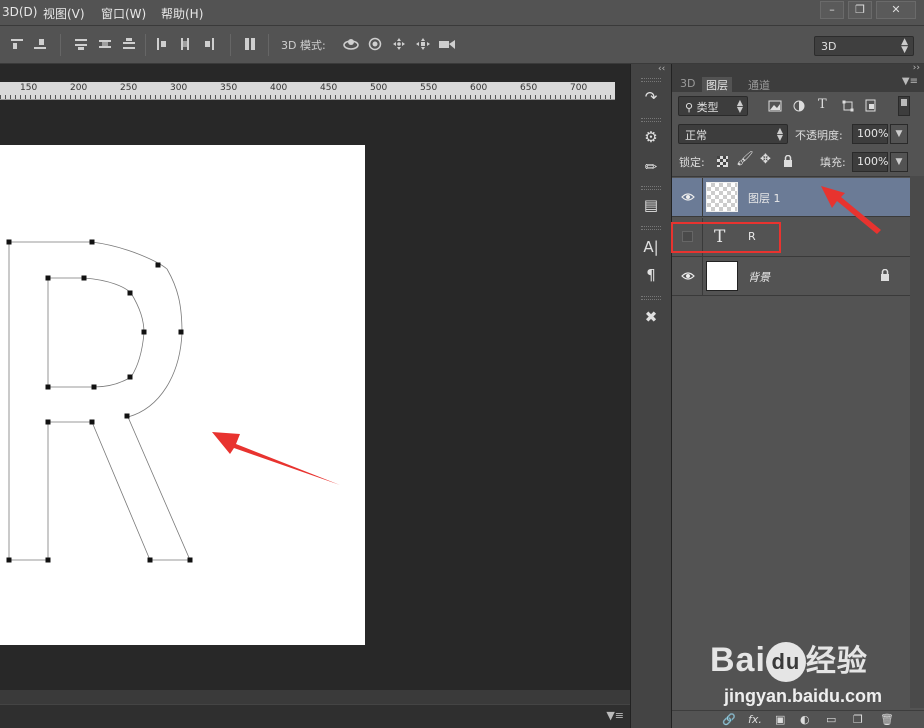  What do you see at coordinates (64, 13) in the screenshot?
I see `menu-view: 视图(V)` at bounding box center [64, 13].